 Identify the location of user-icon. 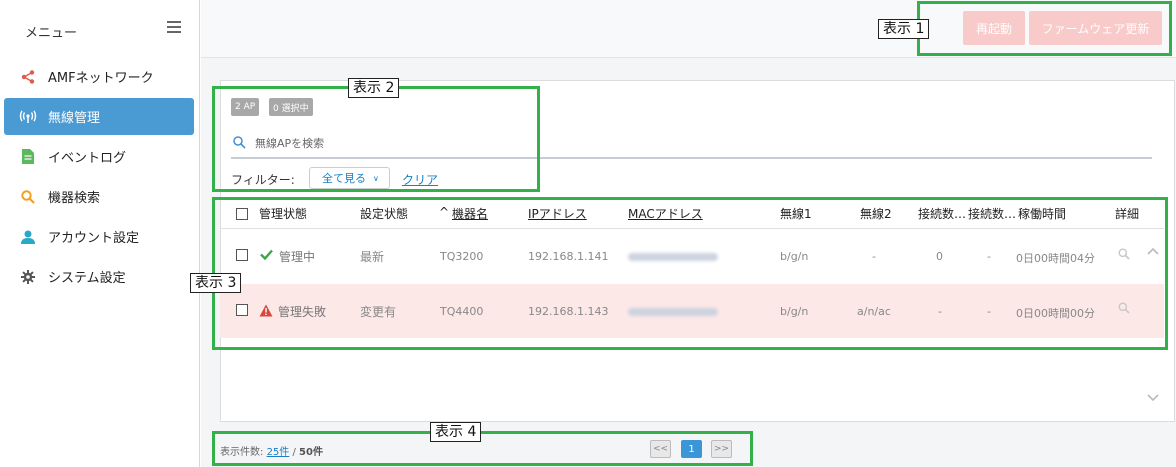
(28, 237).